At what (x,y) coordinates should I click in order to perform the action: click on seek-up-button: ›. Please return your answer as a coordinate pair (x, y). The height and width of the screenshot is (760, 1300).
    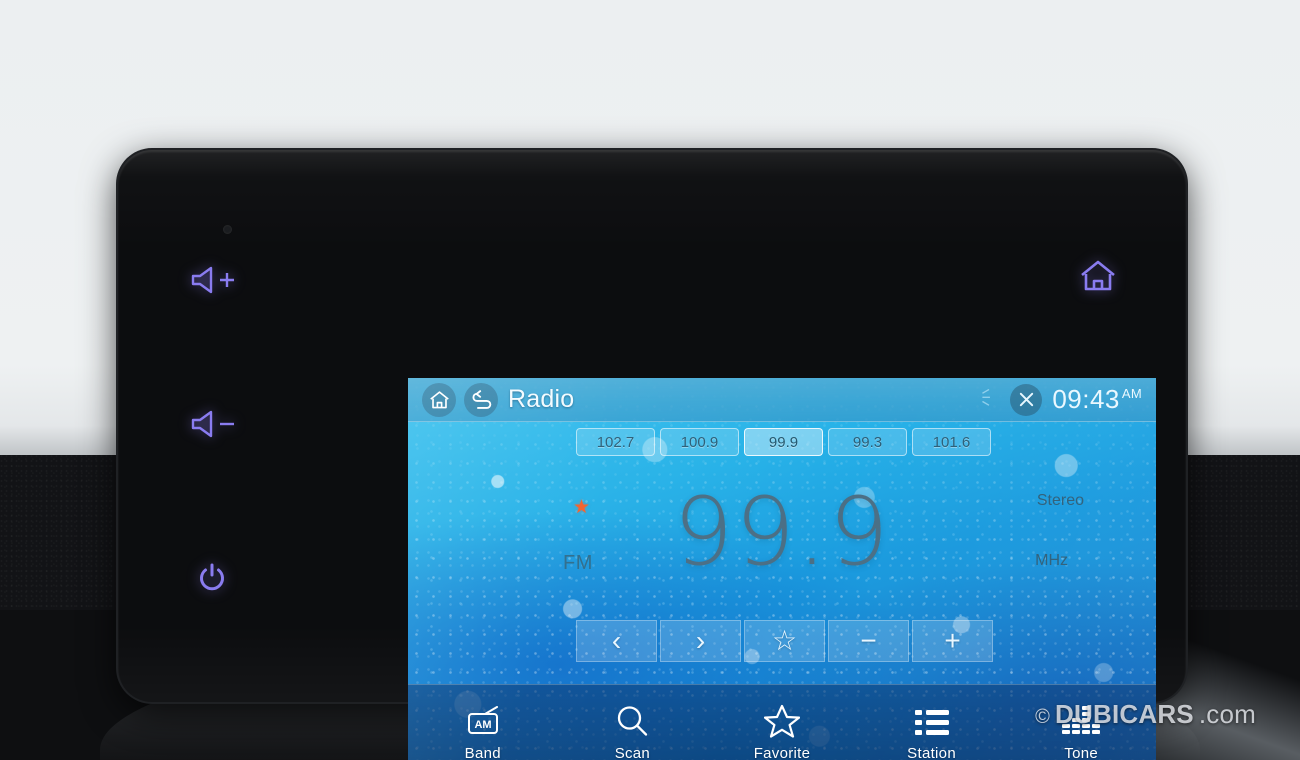
    Looking at the image, I should click on (700, 641).